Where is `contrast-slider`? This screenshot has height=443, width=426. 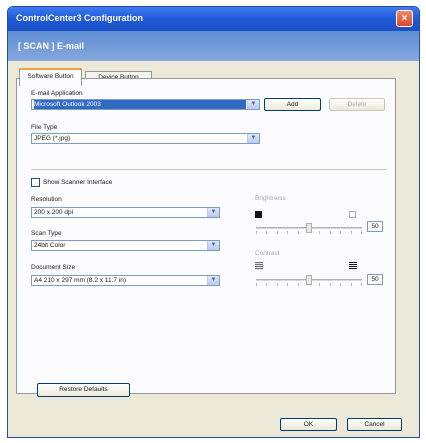 contrast-slider is located at coordinates (309, 280).